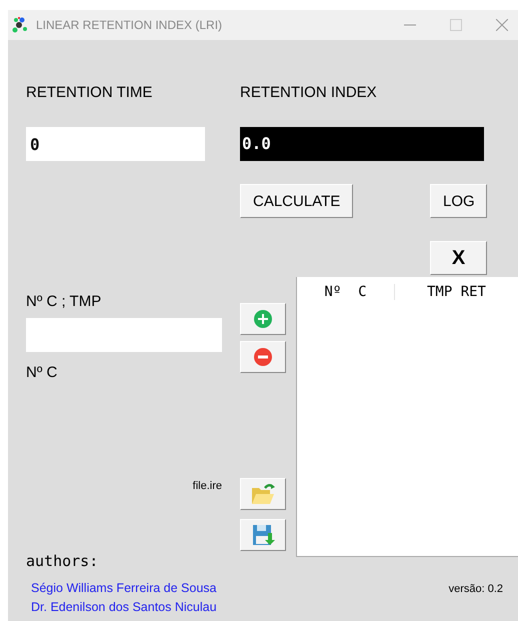 The width and height of the screenshot is (518, 621). Describe the element at coordinates (63, 561) in the screenshot. I see `authors-label: authors:` at that location.